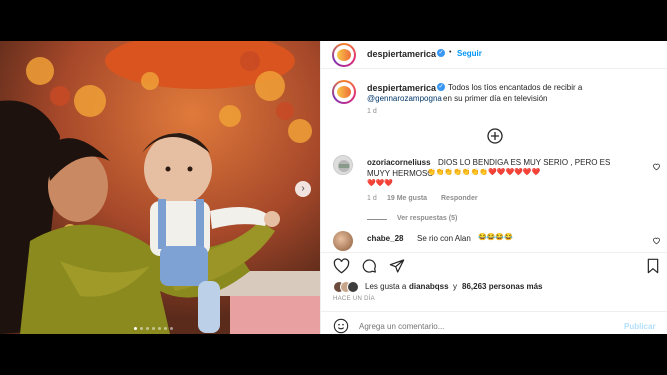  I want to click on comment-likes: 19 Me gusta, so click(407, 198).